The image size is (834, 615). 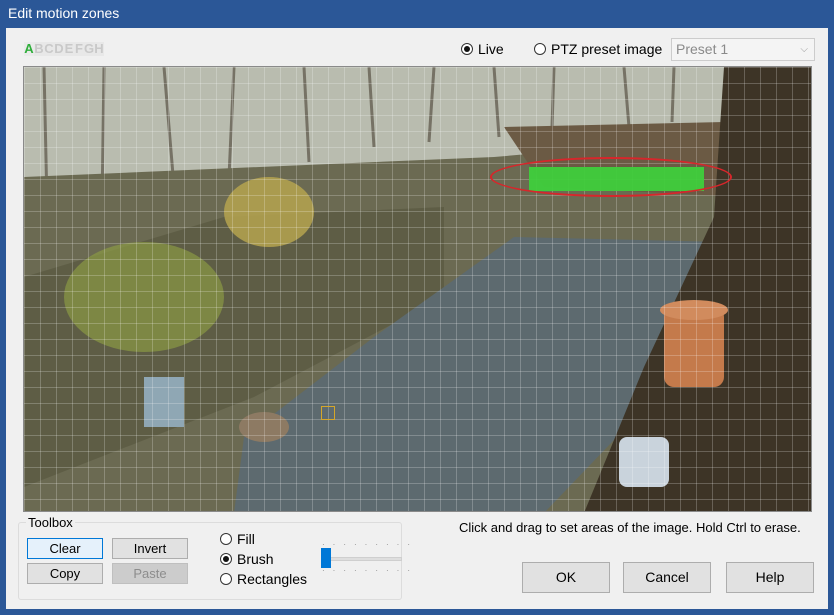 I want to click on brush-mode-label: Brush, so click(x=255, y=559).